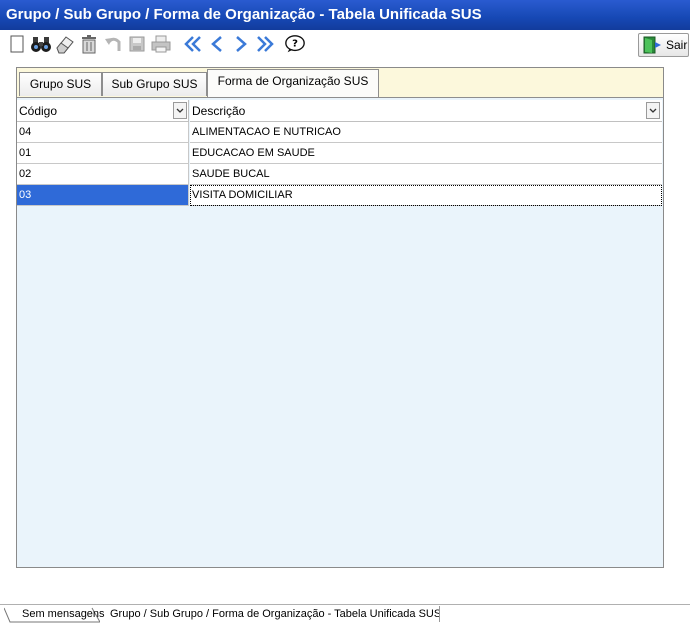 The width and height of the screenshot is (690, 623). What do you see at coordinates (193, 44) in the screenshot?
I see `first-record-icon` at bounding box center [193, 44].